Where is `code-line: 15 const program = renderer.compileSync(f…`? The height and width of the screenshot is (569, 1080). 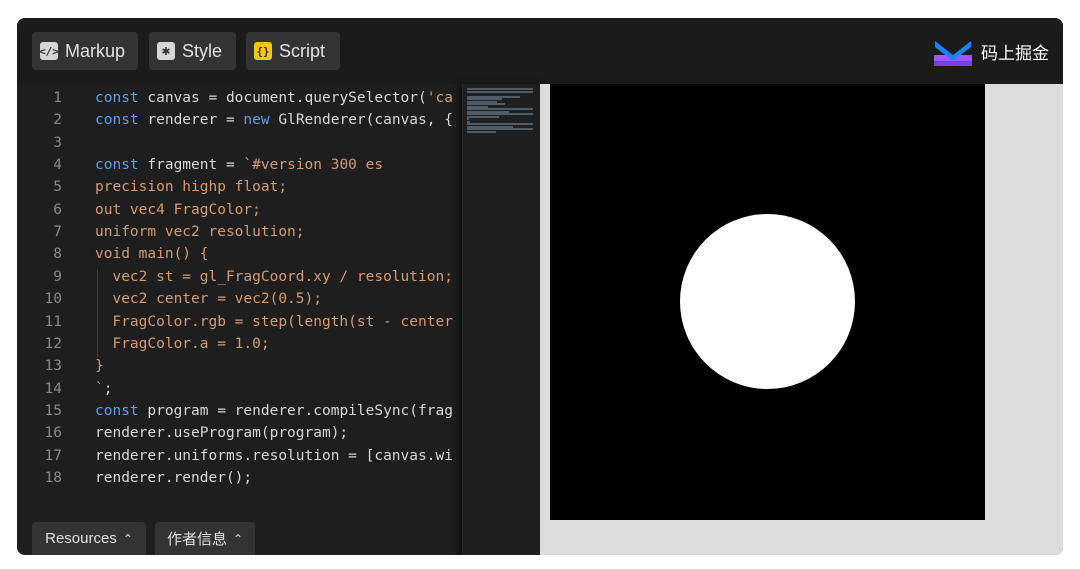
code-line: 15 const program = renderer.compileSync(f… is located at coordinates (239, 411).